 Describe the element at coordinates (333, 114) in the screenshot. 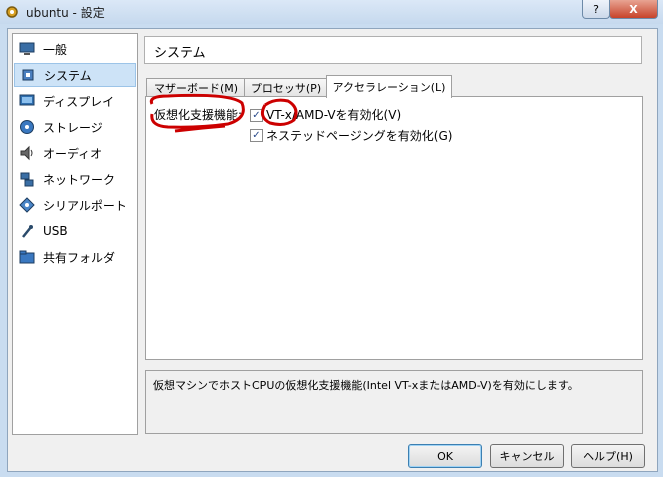

I see `vtx-checkbox-label: VT-x/AMD-Vを有効化(V)` at that location.